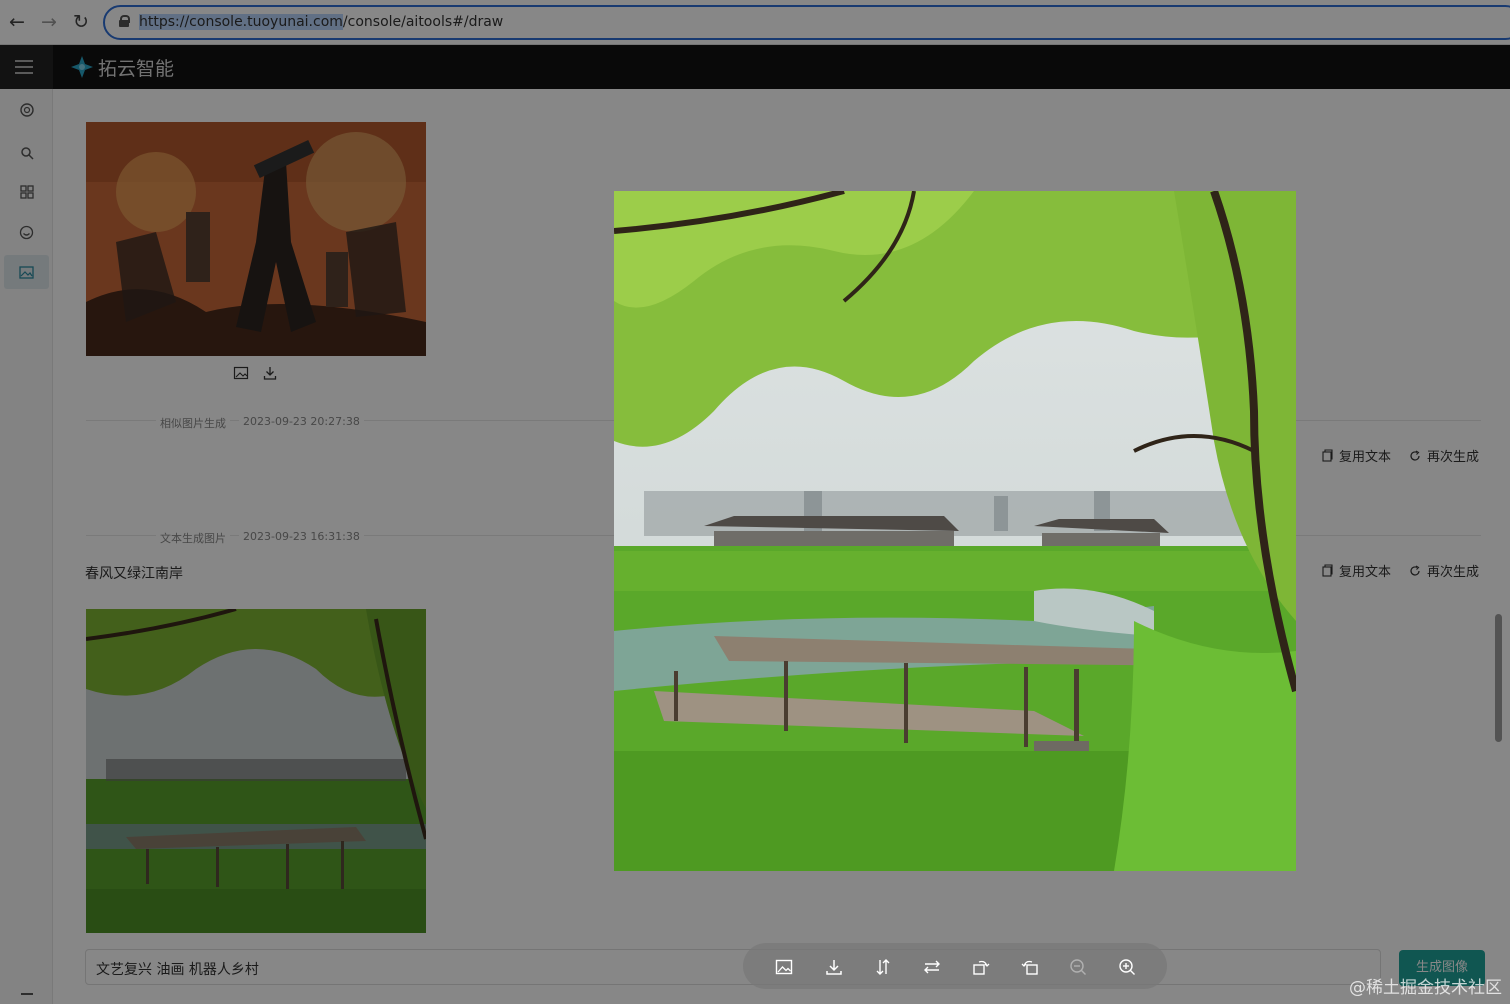  Describe the element at coordinates (955, 966) in the screenshot. I see `preview-toolbar` at that location.